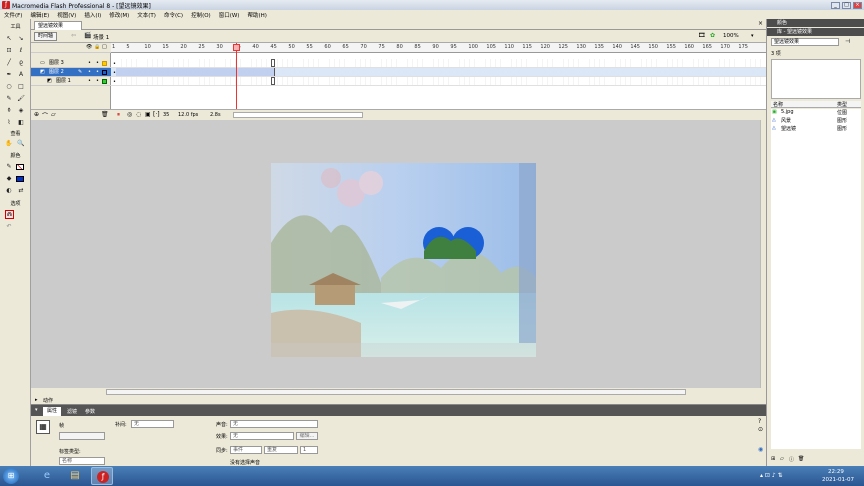  What do you see at coordinates (835, 5) in the screenshot?
I see `minimize-button: _` at bounding box center [835, 5].